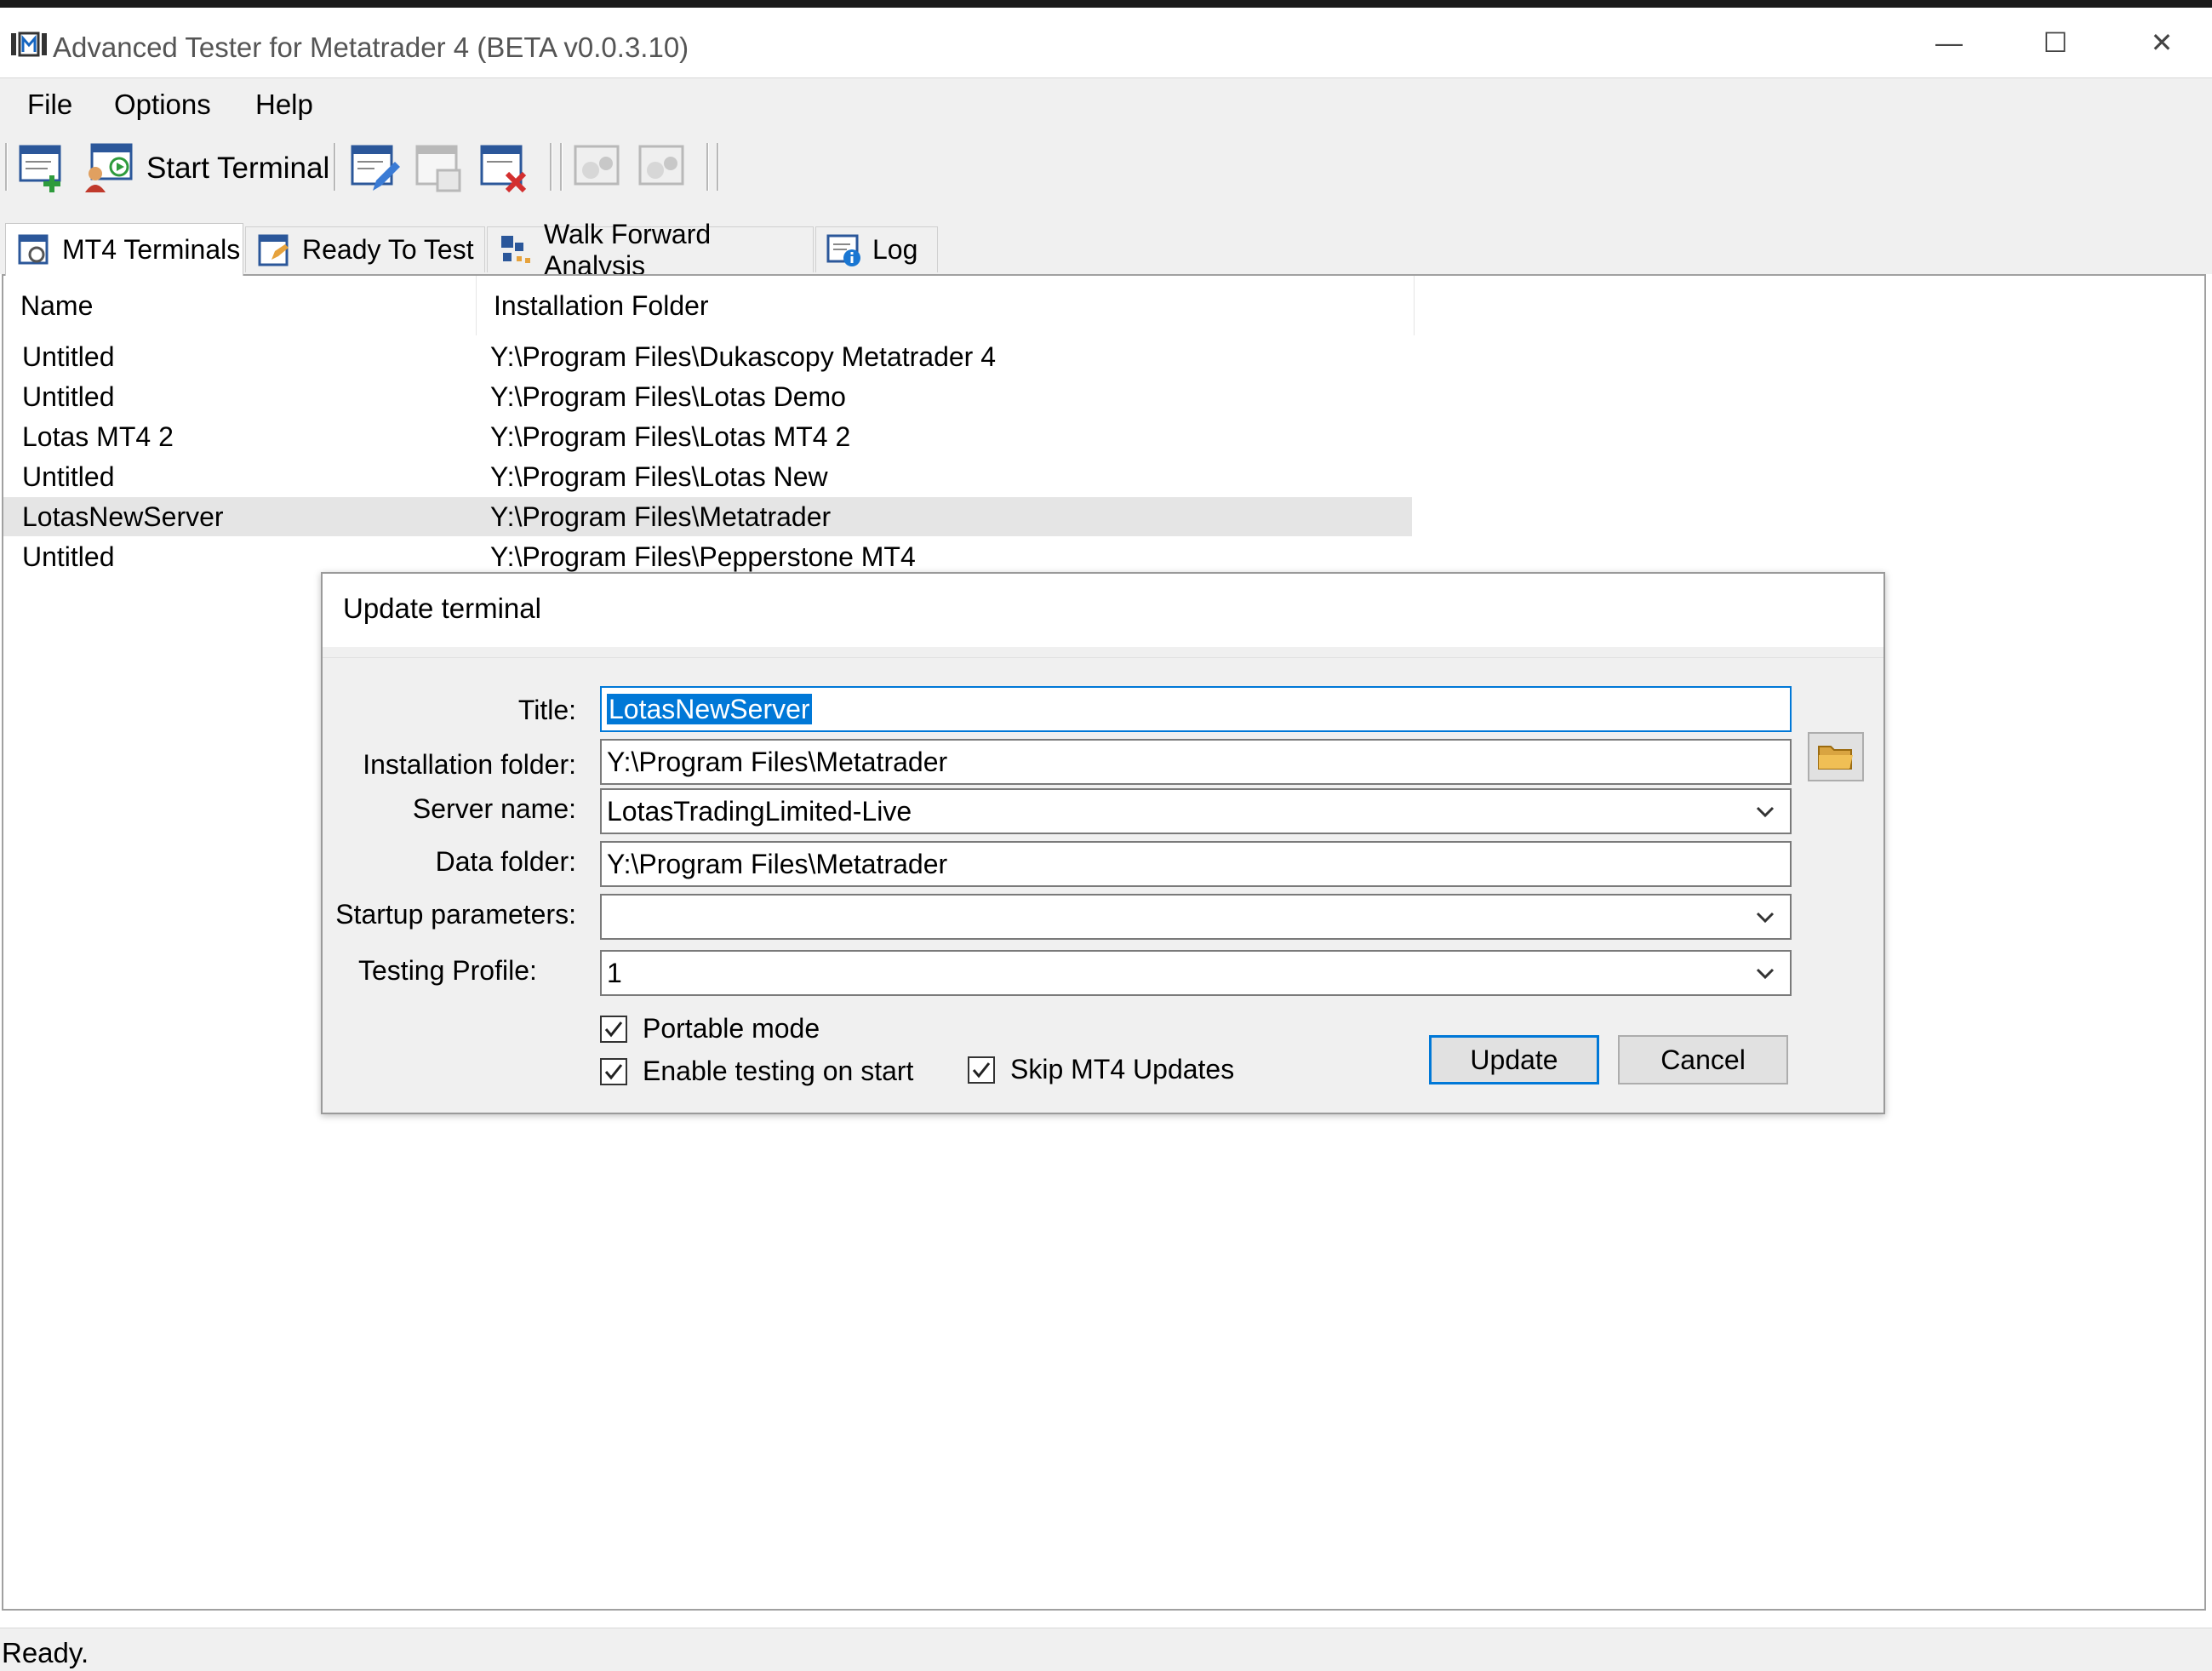  What do you see at coordinates (455, 914) in the screenshot?
I see `startup-parameters-label: Startup parameters:` at bounding box center [455, 914].